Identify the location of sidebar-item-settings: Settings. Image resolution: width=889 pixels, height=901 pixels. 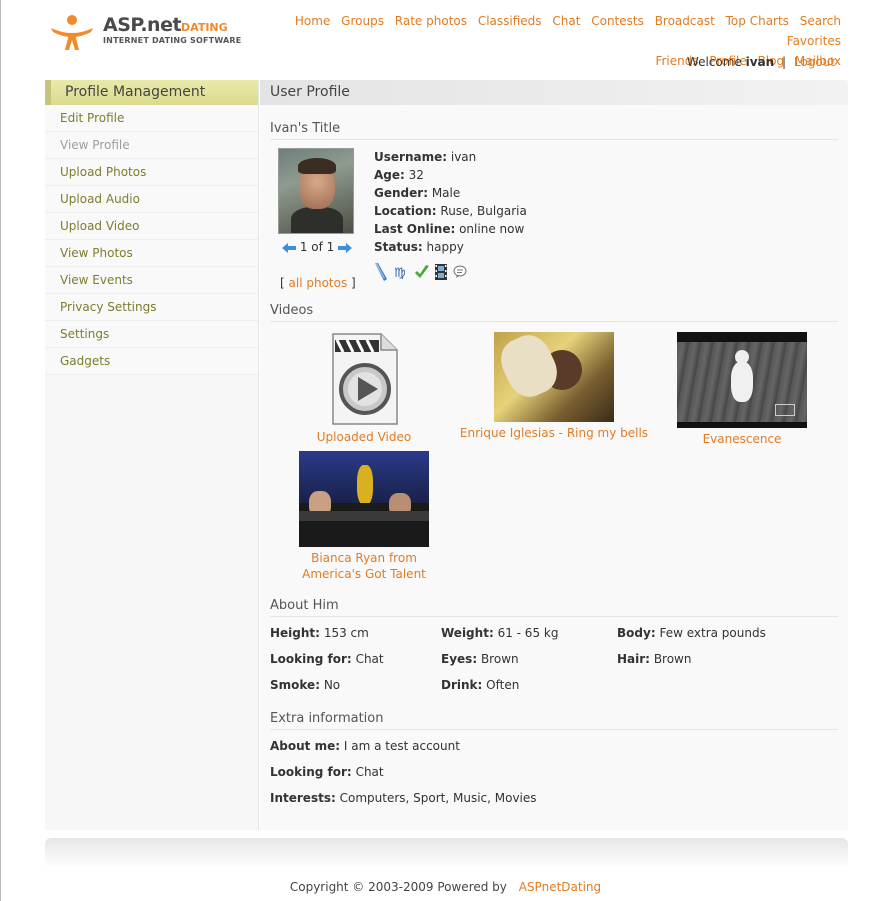
(151, 334).